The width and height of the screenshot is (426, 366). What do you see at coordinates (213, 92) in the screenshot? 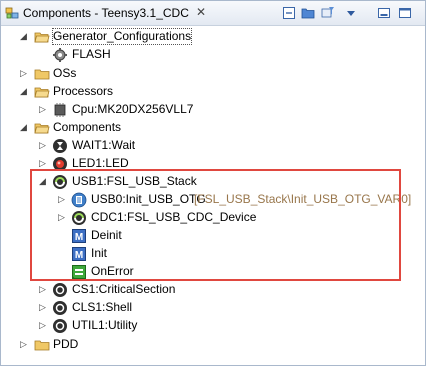
I see `tree-item-processors: ◢ Processors` at bounding box center [213, 92].